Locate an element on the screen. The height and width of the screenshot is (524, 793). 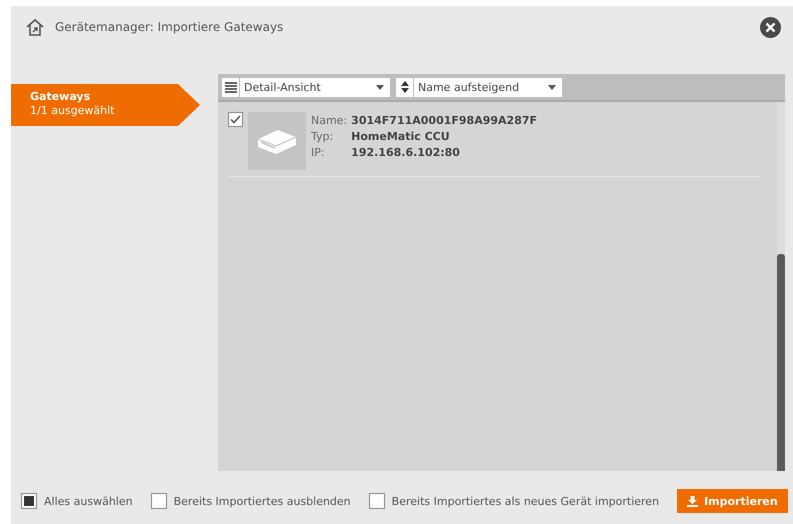
field-value: 192.168.6.102:80 is located at coordinates (406, 152).